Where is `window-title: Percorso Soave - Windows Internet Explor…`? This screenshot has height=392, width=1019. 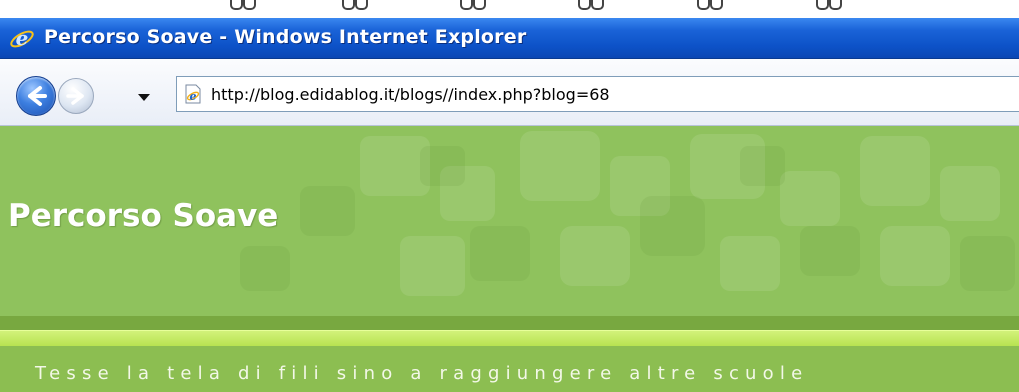 window-title: Percorso Soave - Windows Internet Explor… is located at coordinates (285, 37).